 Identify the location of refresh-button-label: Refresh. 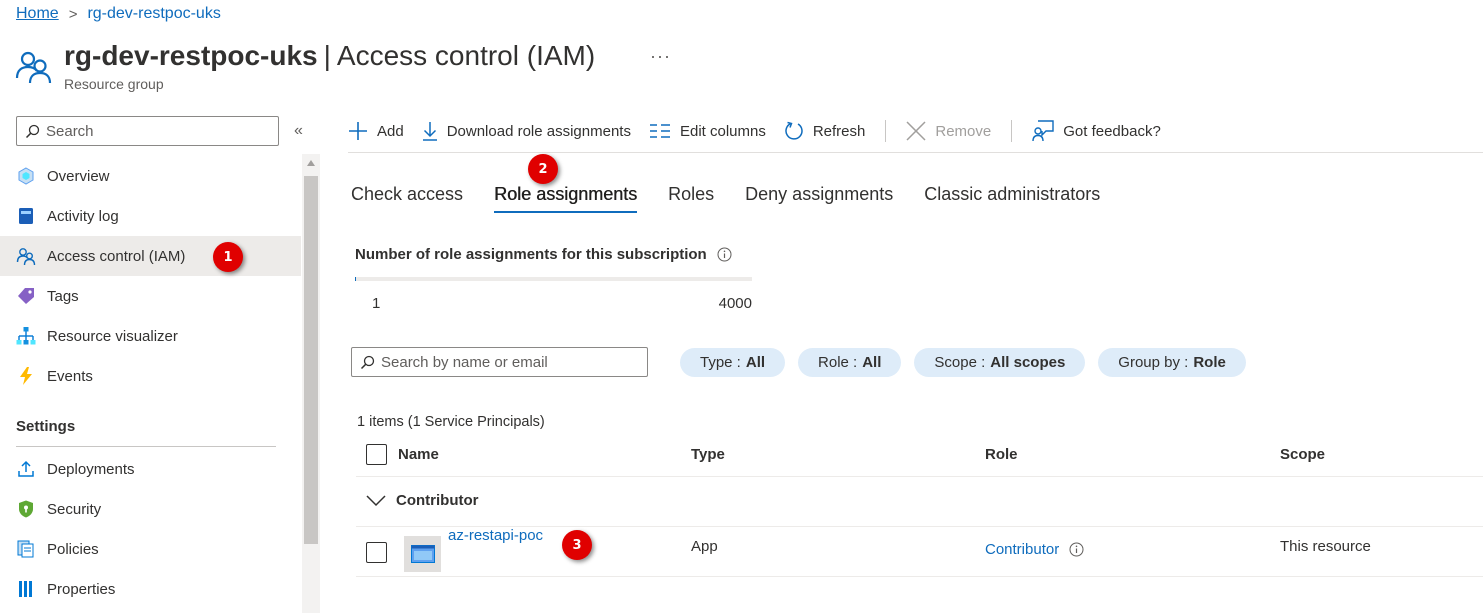
(839, 131).